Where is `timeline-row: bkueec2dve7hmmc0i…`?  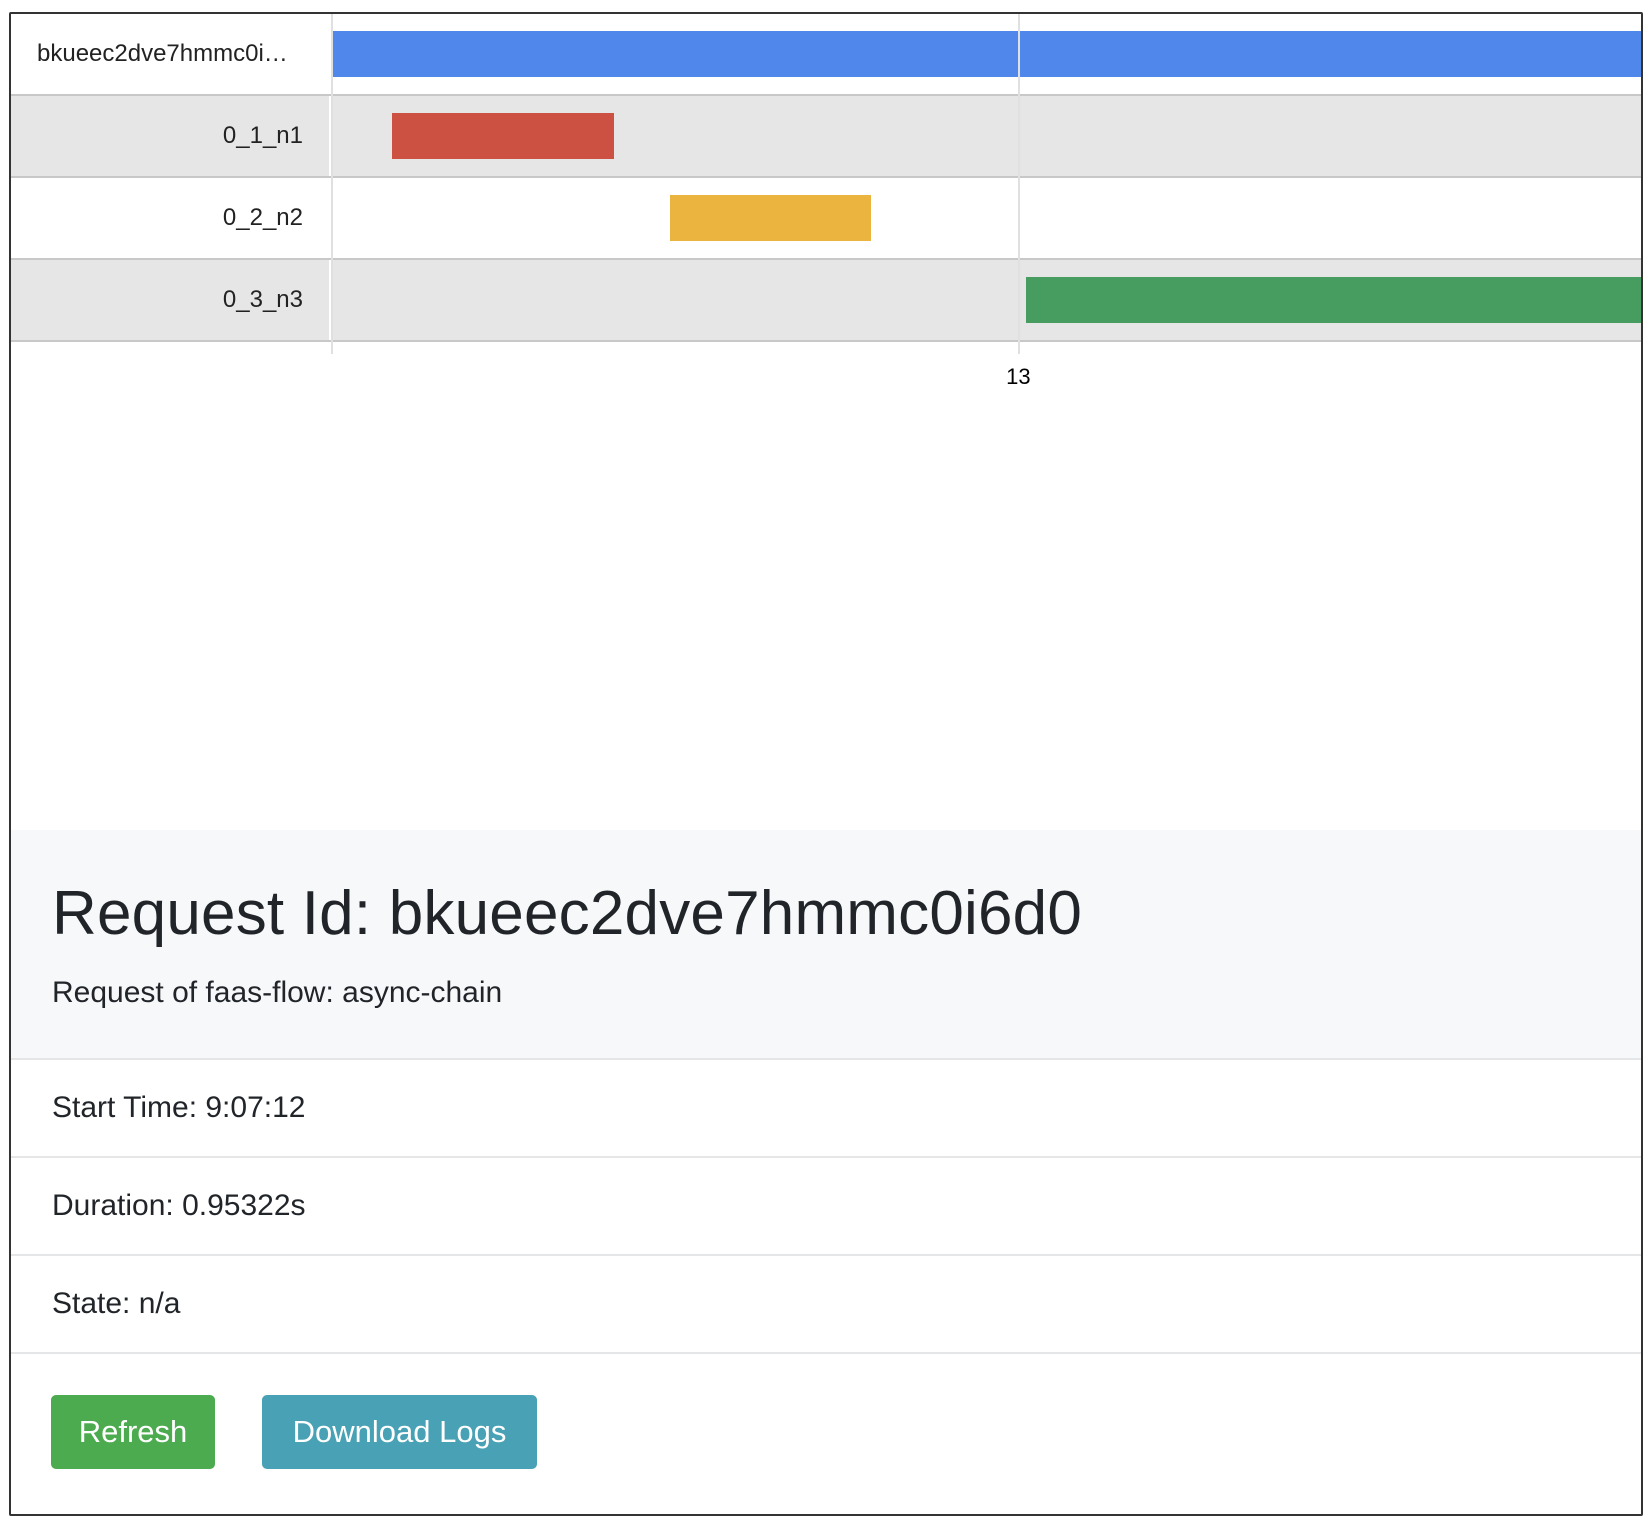 timeline-row: bkueec2dve7hmmc0i… is located at coordinates (826, 55).